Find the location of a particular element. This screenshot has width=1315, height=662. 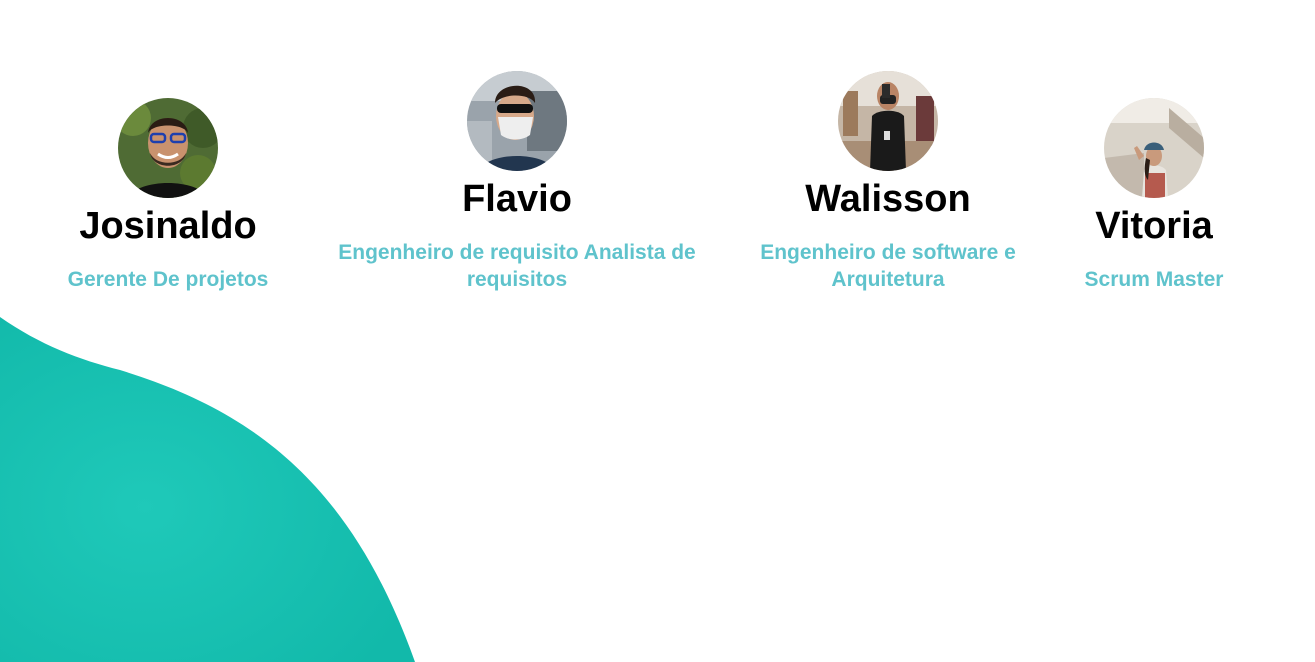

avatar-flavio is located at coordinates (517, 121).